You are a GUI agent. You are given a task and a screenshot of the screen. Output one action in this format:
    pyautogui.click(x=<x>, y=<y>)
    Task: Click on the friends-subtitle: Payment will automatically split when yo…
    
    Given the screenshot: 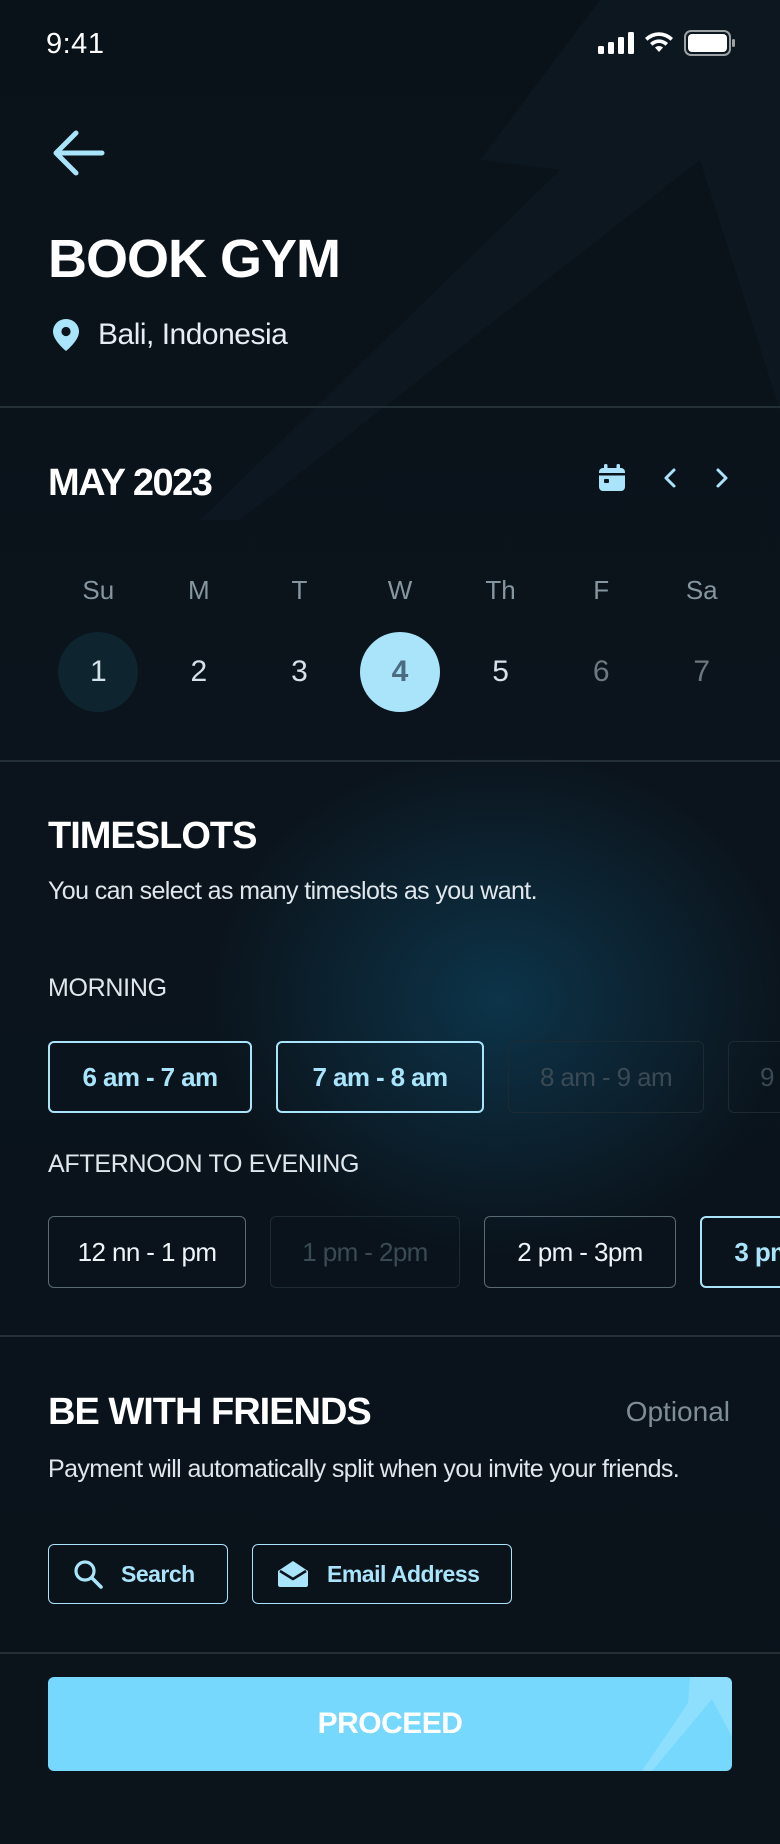 What is the action you would take?
    pyautogui.click(x=364, y=1469)
    